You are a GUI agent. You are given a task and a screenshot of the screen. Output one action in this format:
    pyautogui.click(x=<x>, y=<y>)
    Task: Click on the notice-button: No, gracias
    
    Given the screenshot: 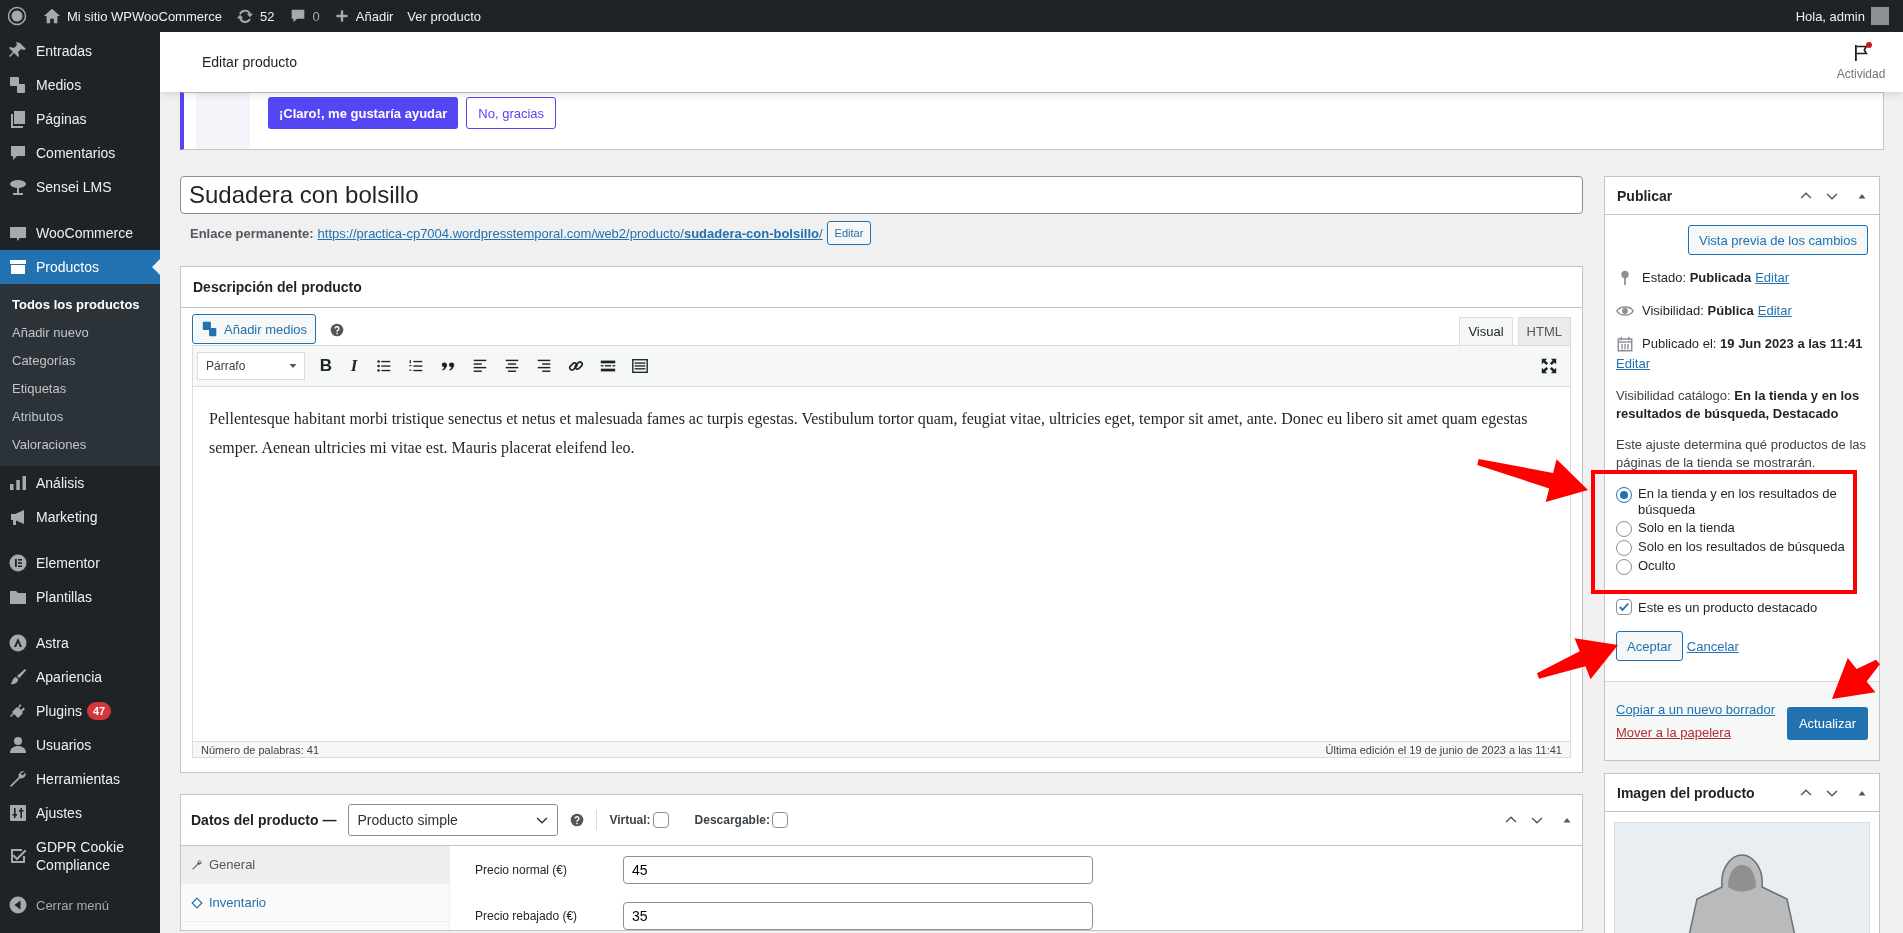 What is the action you would take?
    pyautogui.click(x=511, y=113)
    